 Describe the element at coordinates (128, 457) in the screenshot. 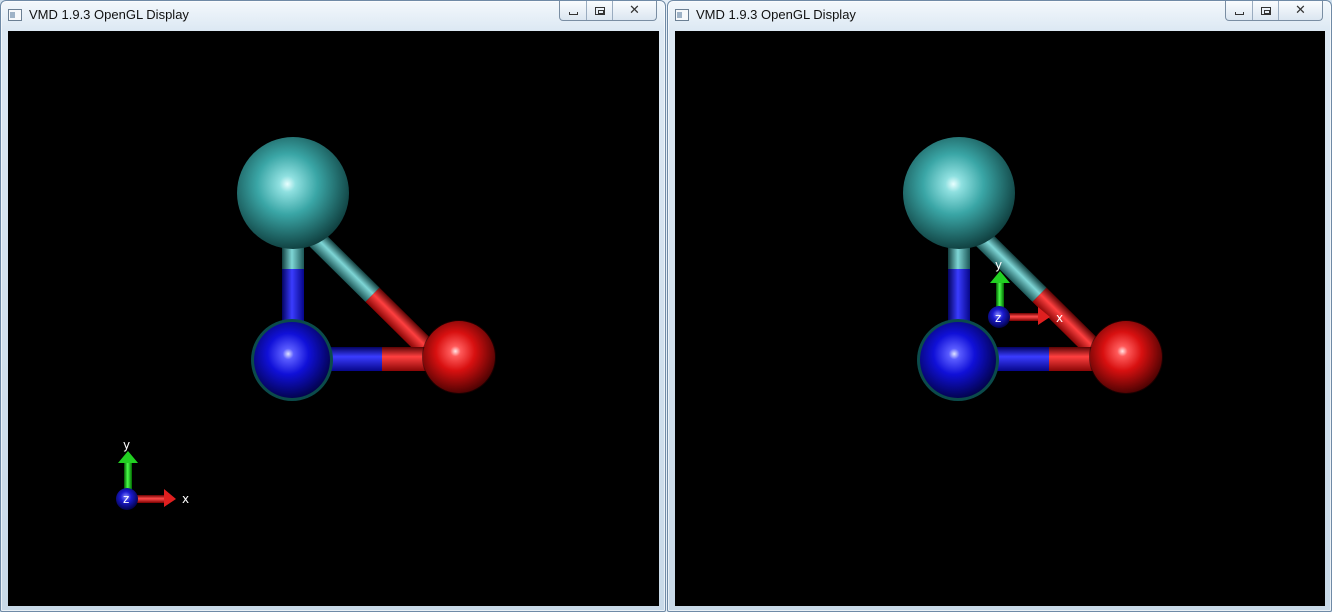

I see `y-axis-arrowhead` at that location.